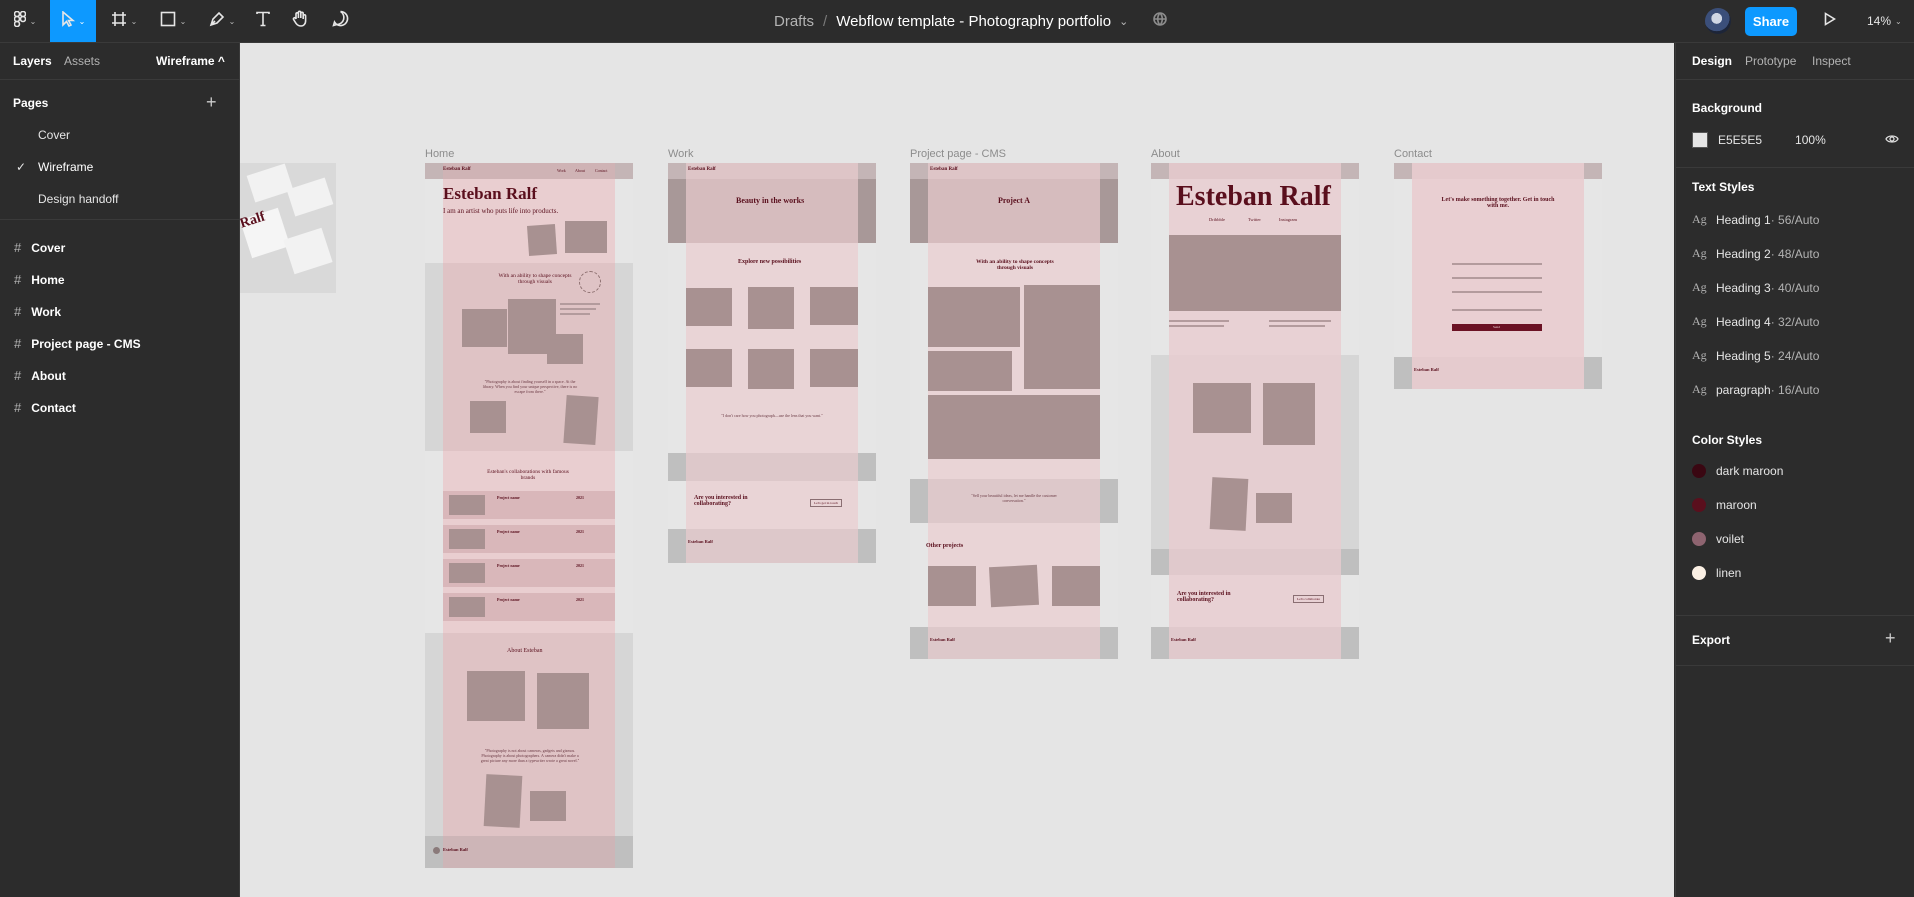  I want to click on about-link: Twitter, so click(1254, 219).